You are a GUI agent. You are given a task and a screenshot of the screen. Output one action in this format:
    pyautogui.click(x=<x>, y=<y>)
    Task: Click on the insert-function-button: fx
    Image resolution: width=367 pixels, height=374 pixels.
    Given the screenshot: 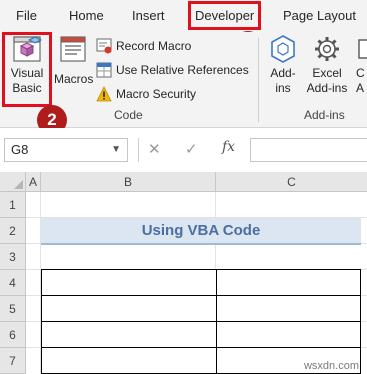 What is the action you would take?
    pyautogui.click(x=228, y=147)
    